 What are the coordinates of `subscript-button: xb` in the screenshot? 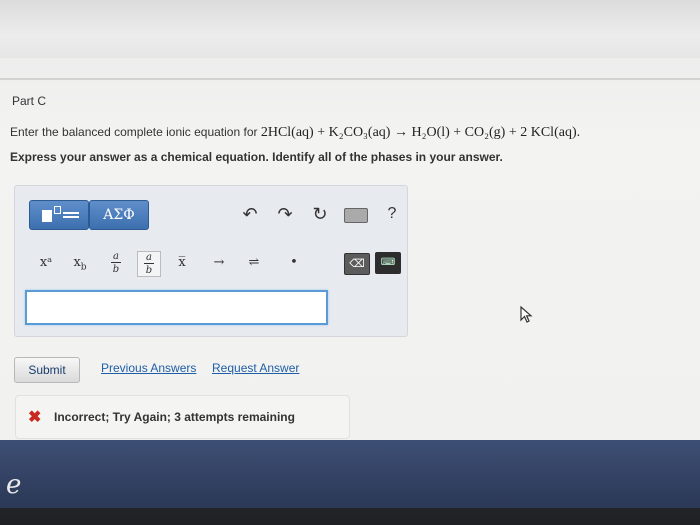 It's located at (80, 263).